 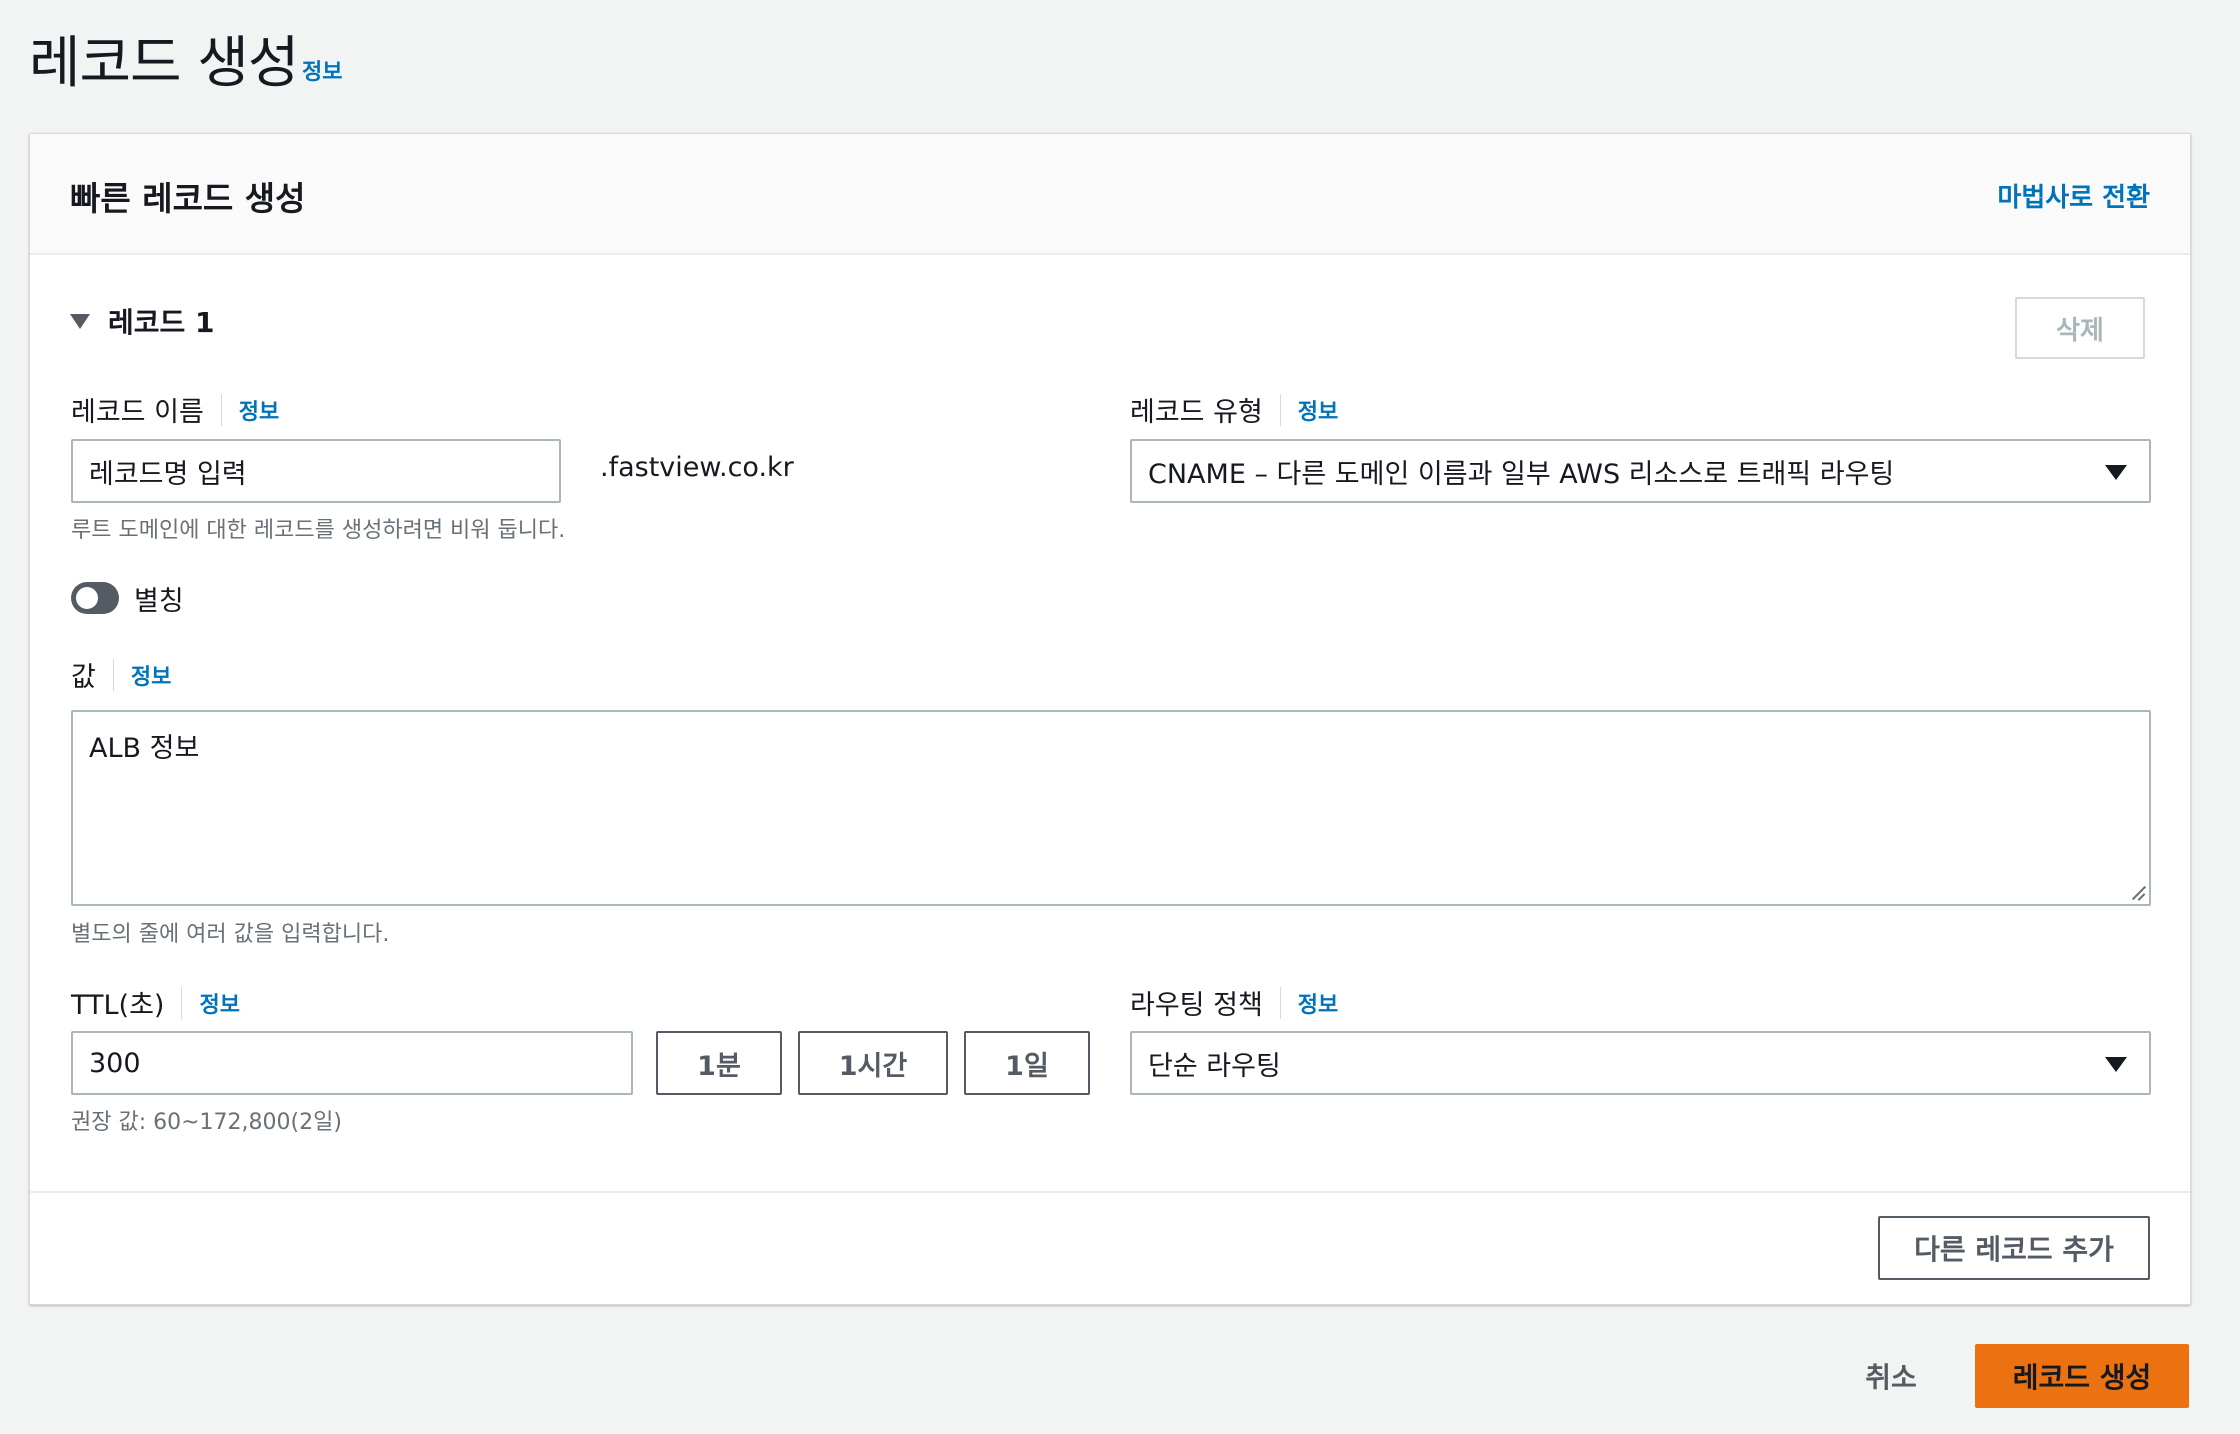 What do you see at coordinates (206, 1122) in the screenshot?
I see `ttl-hint: 권장 값: 60~172,800(2일)` at bounding box center [206, 1122].